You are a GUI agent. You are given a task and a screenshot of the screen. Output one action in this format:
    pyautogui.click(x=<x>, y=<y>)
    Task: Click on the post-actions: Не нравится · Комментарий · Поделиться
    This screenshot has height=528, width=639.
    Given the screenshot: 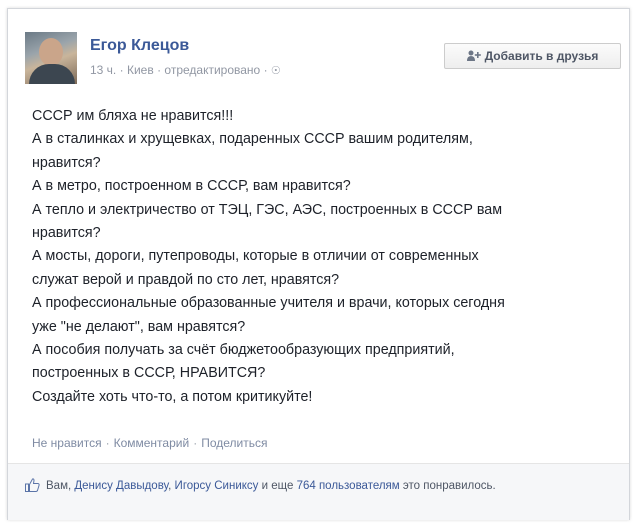 What is the action you would take?
    pyautogui.click(x=150, y=443)
    